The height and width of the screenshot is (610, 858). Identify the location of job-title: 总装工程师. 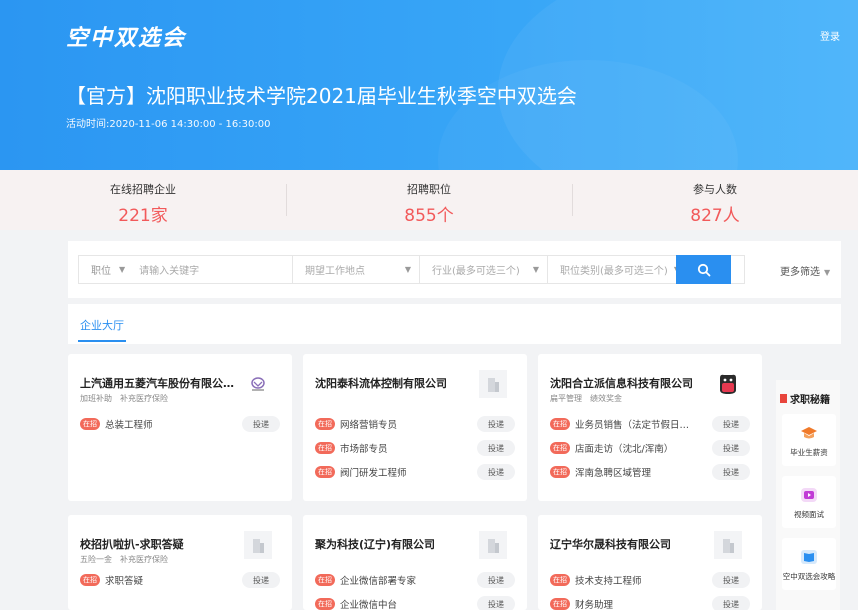
(165, 424).